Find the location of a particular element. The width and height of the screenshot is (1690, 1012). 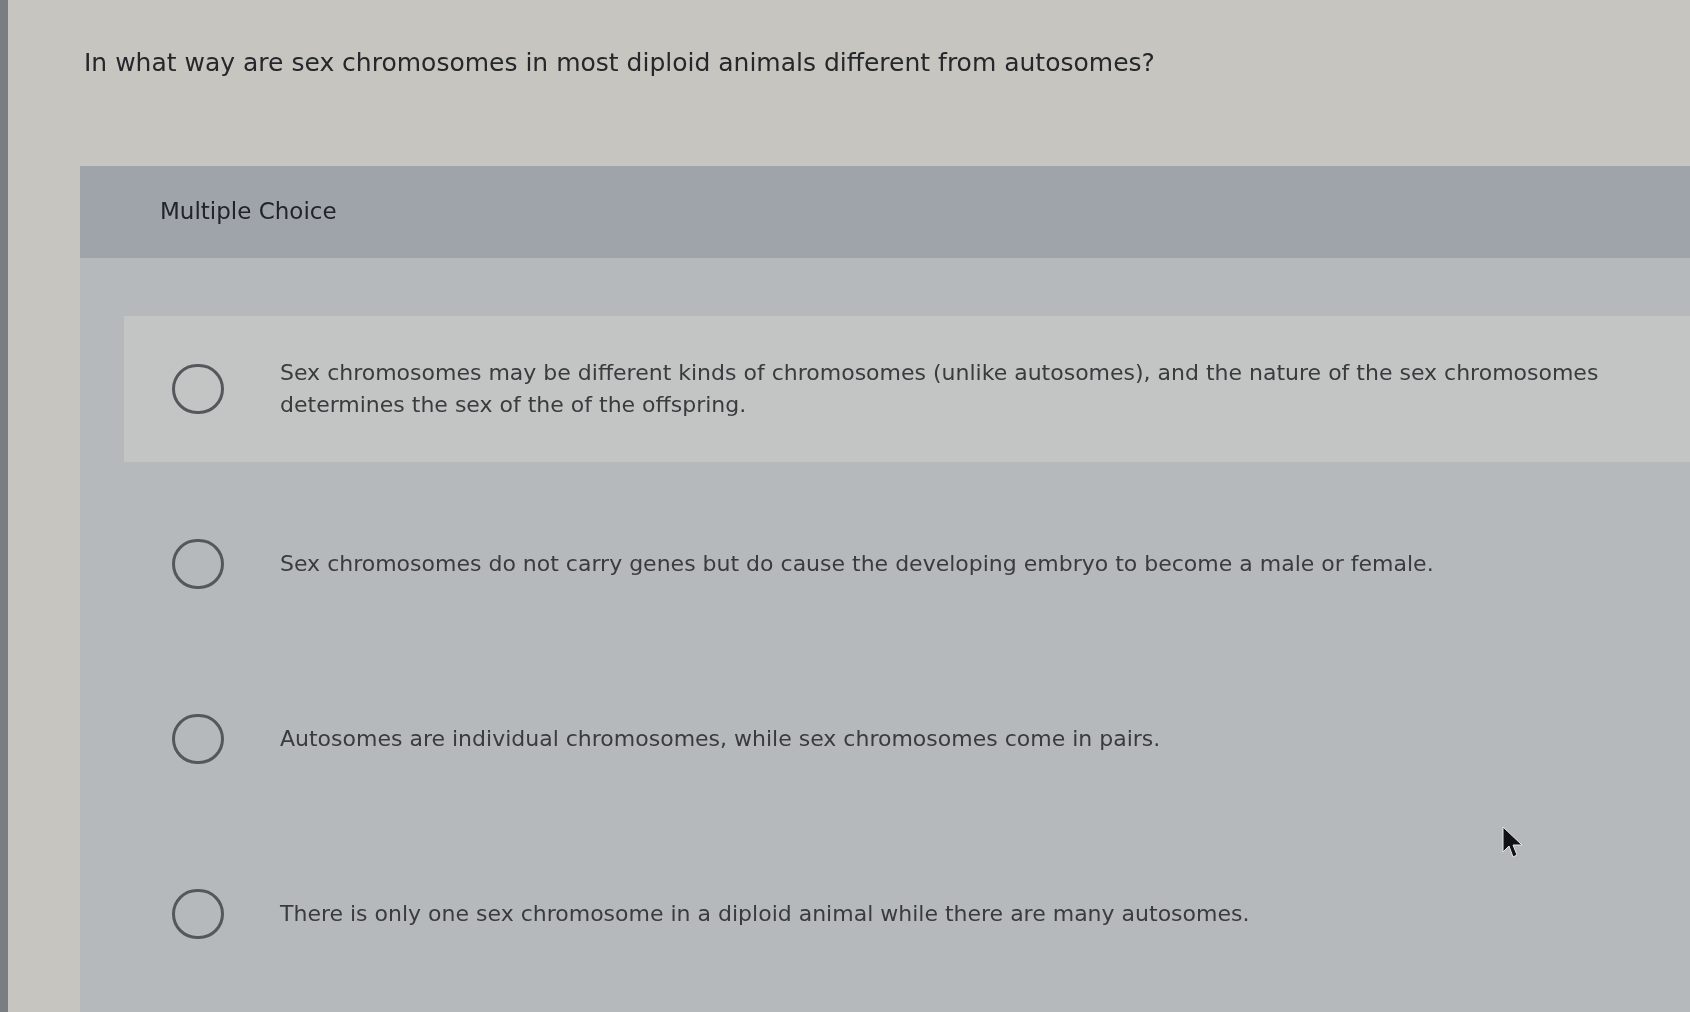

answer-option: Sex chromosomes do not carry genes but do cause the developing embryo to become a male or female. is located at coordinates (907, 563).